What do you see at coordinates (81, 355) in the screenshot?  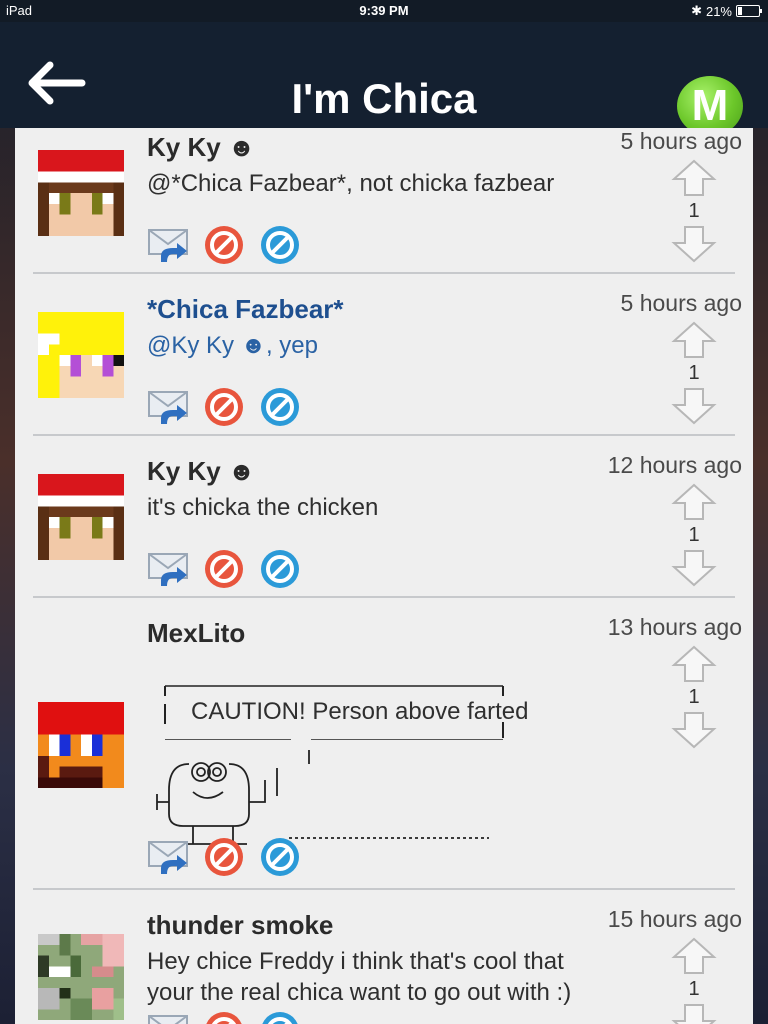 I see `blonde-avatar` at bounding box center [81, 355].